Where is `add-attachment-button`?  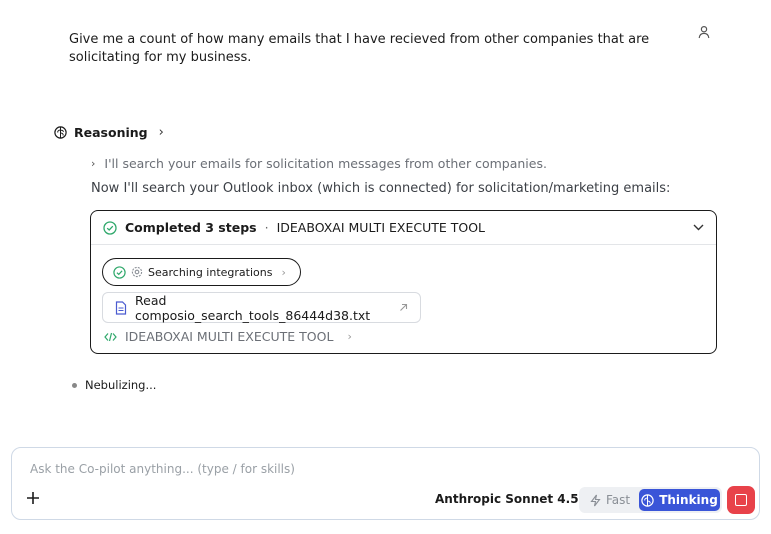
add-attachment-button is located at coordinates (33, 498).